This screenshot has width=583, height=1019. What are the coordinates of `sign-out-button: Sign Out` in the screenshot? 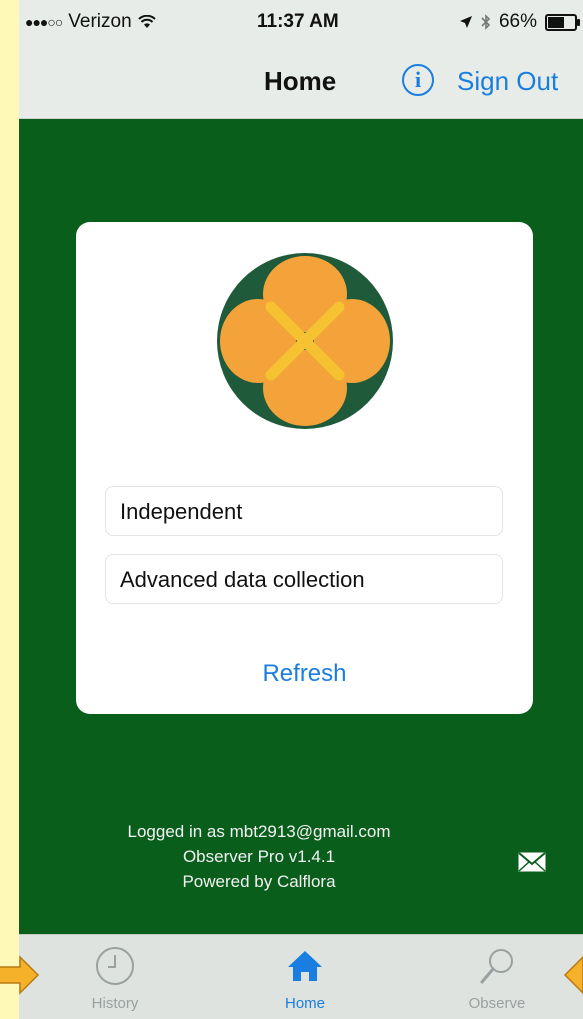 It's located at (507, 81).